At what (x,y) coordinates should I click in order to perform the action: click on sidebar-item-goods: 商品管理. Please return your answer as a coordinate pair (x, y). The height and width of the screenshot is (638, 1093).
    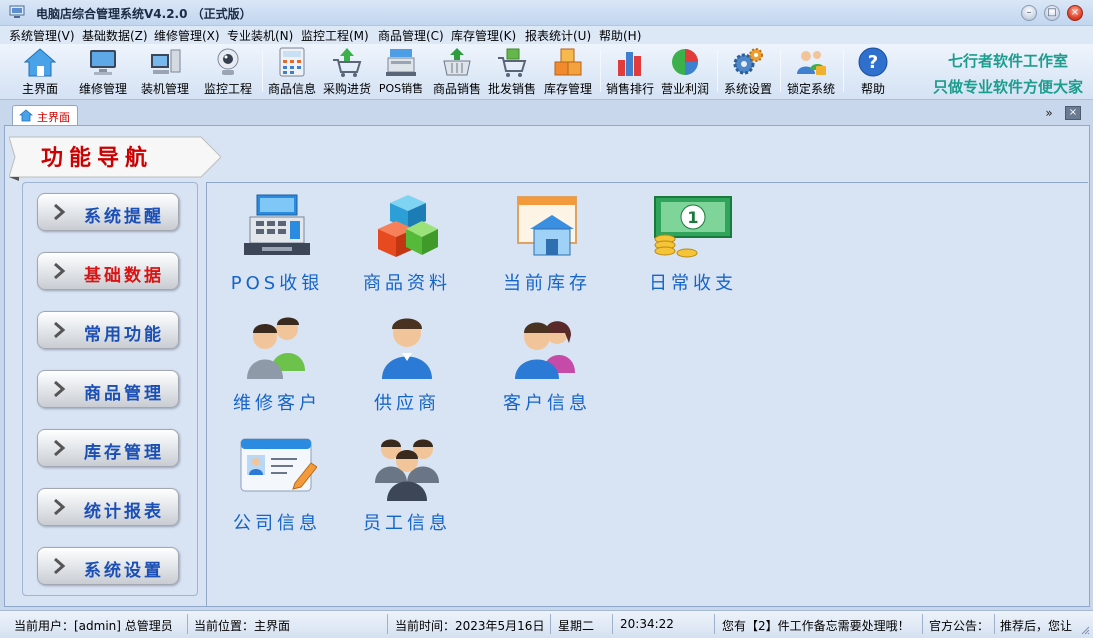
    Looking at the image, I should click on (108, 389).